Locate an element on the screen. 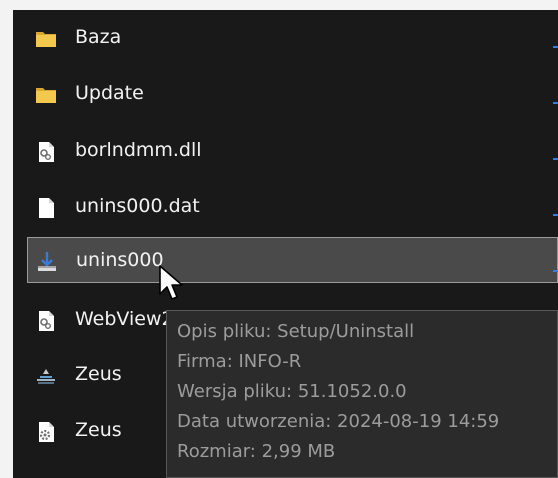  file-row-update: Update is located at coordinates (292, 94).